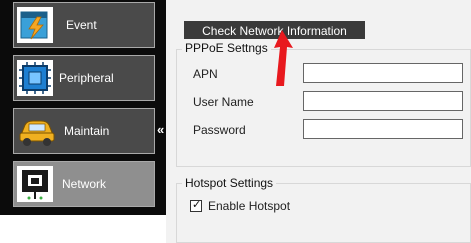  I want to click on password-label: Password, so click(219, 130).